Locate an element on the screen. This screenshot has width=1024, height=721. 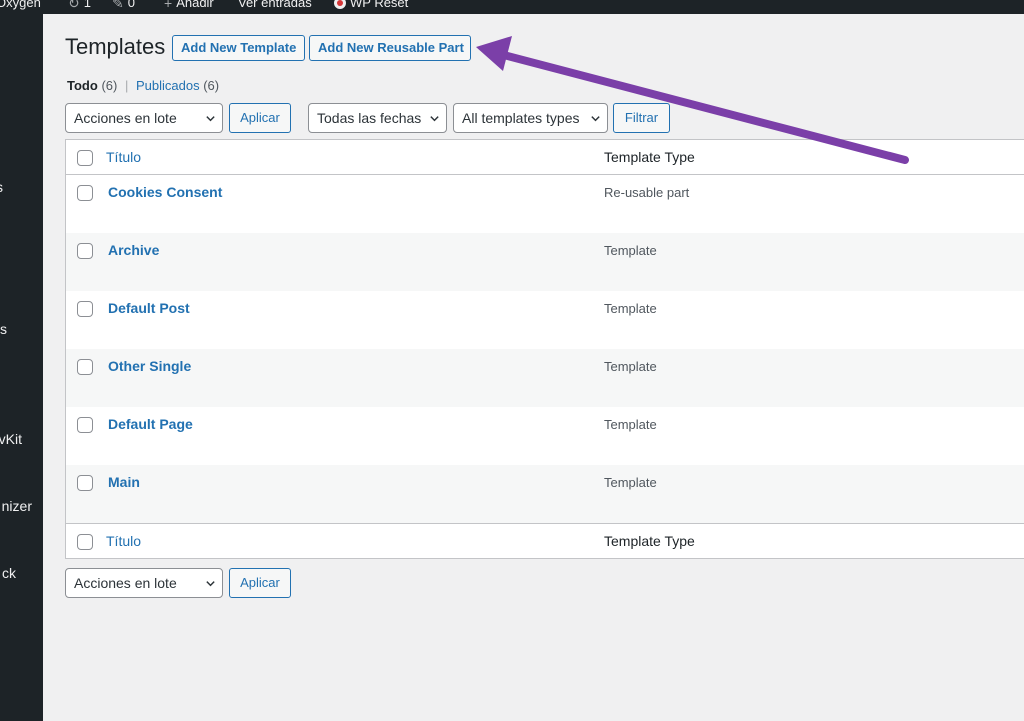
table-row: Main Template is located at coordinates (545, 494).